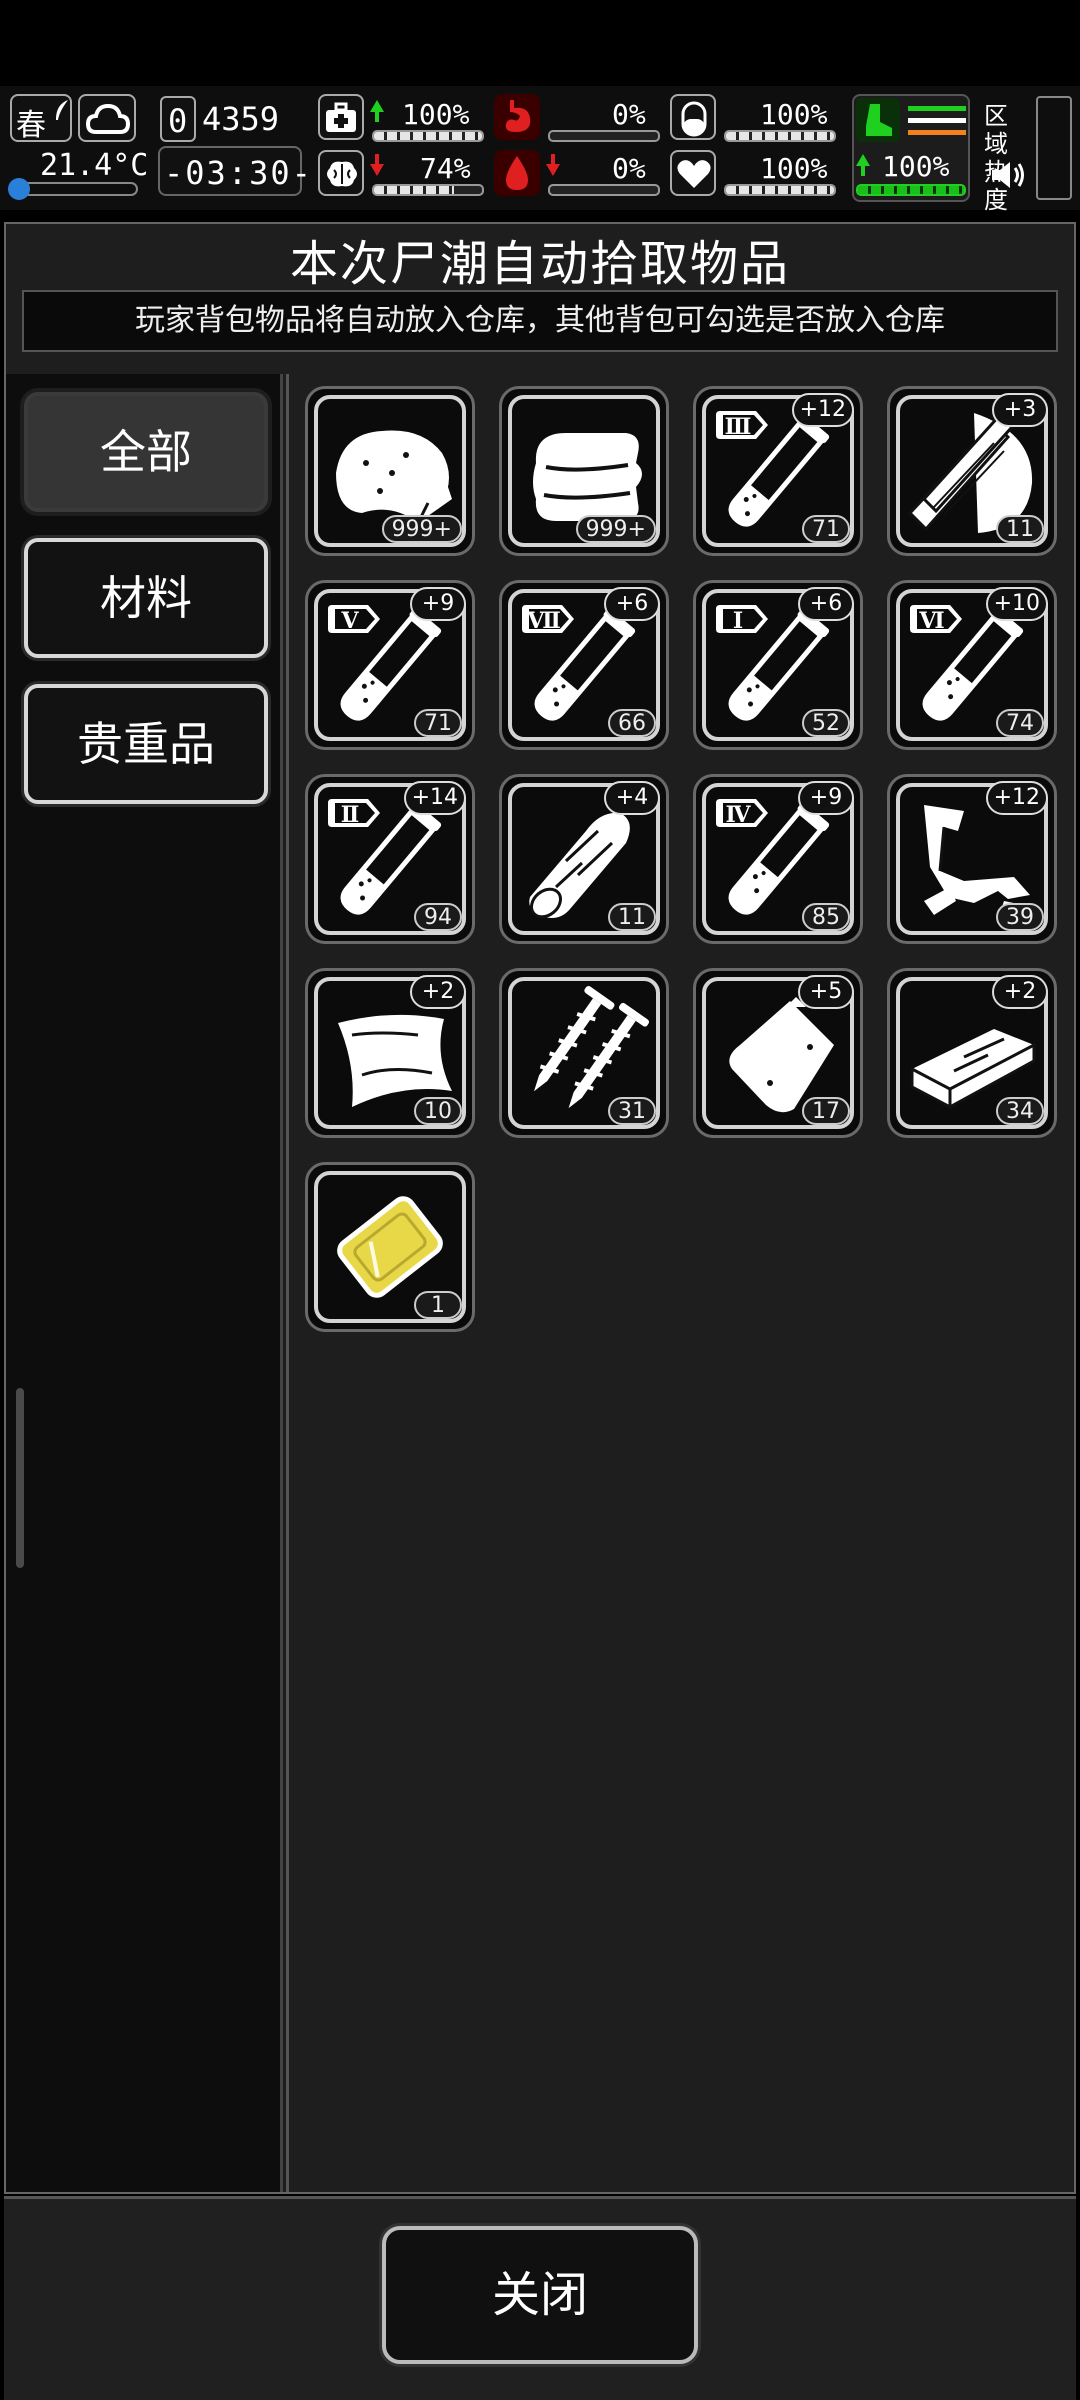 The width and height of the screenshot is (1080, 2400). What do you see at coordinates (390, 1247) in the screenshot?
I see `item-slot: 1` at bounding box center [390, 1247].